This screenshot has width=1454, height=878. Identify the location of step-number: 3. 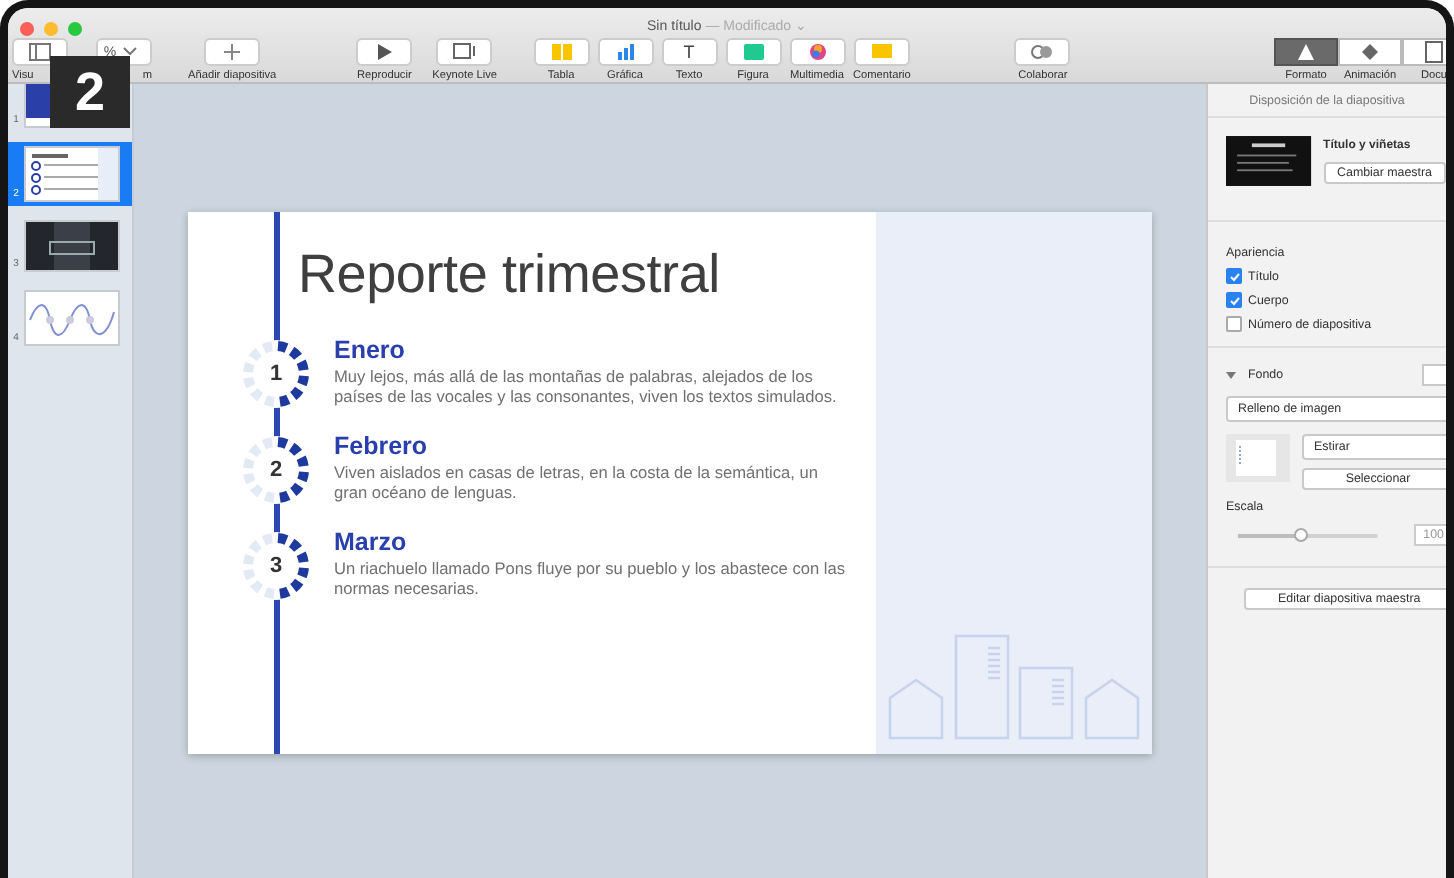
(276, 566).